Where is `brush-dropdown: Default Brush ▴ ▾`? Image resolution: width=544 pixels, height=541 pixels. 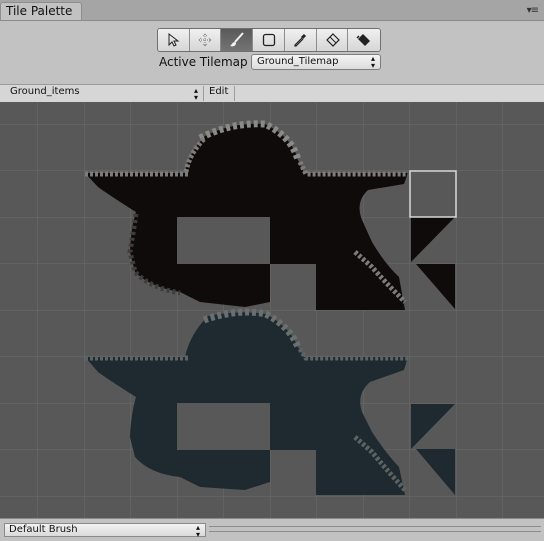
brush-dropdown: Default Brush ▴ ▾ is located at coordinates (105, 531).